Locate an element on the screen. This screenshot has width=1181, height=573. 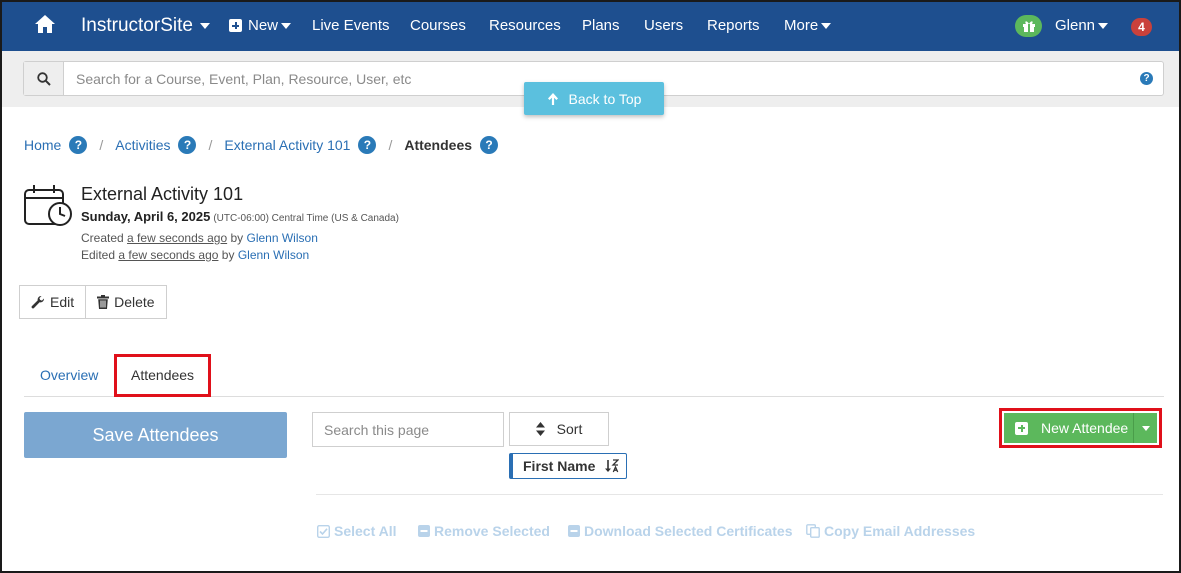
new-menu: New is located at coordinates (260, 25).